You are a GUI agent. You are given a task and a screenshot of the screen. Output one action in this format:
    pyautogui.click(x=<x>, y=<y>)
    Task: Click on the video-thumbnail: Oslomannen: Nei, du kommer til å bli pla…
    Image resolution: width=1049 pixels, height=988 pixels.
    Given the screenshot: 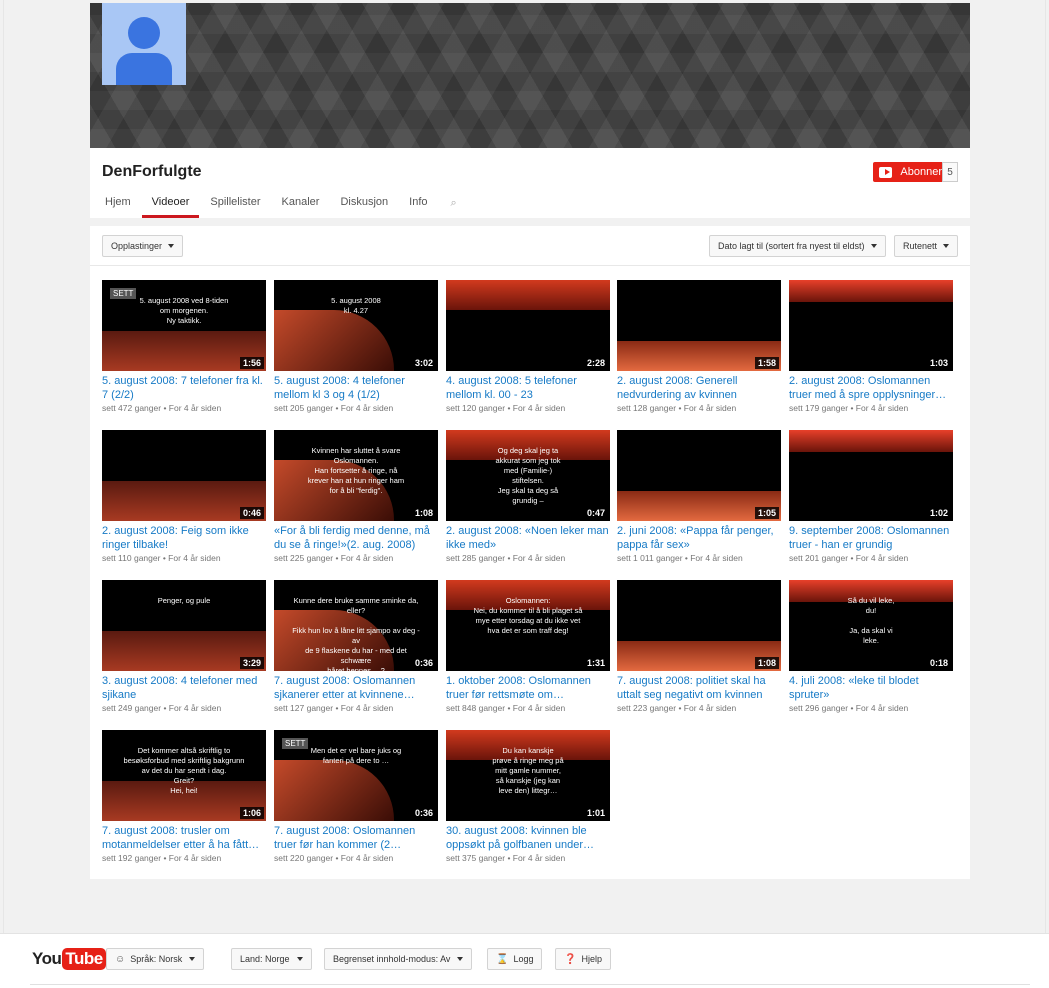 What is the action you would take?
    pyautogui.click(x=528, y=625)
    